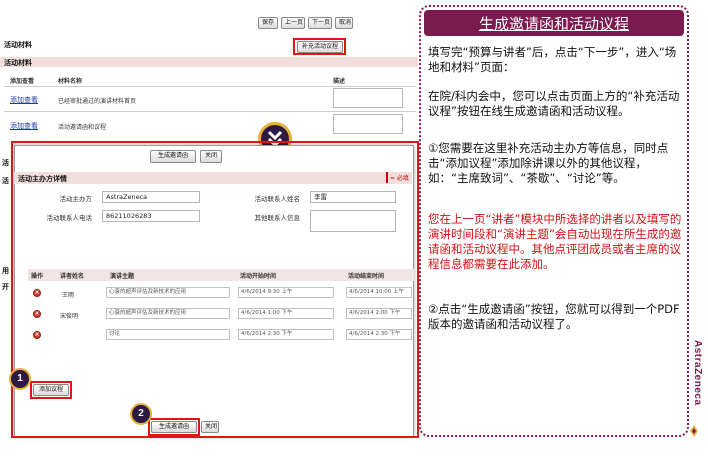 This screenshot has width=708, height=459. What do you see at coordinates (320, 47) in the screenshot?
I see `add-agenda-button: 补充活动议程` at bounding box center [320, 47].